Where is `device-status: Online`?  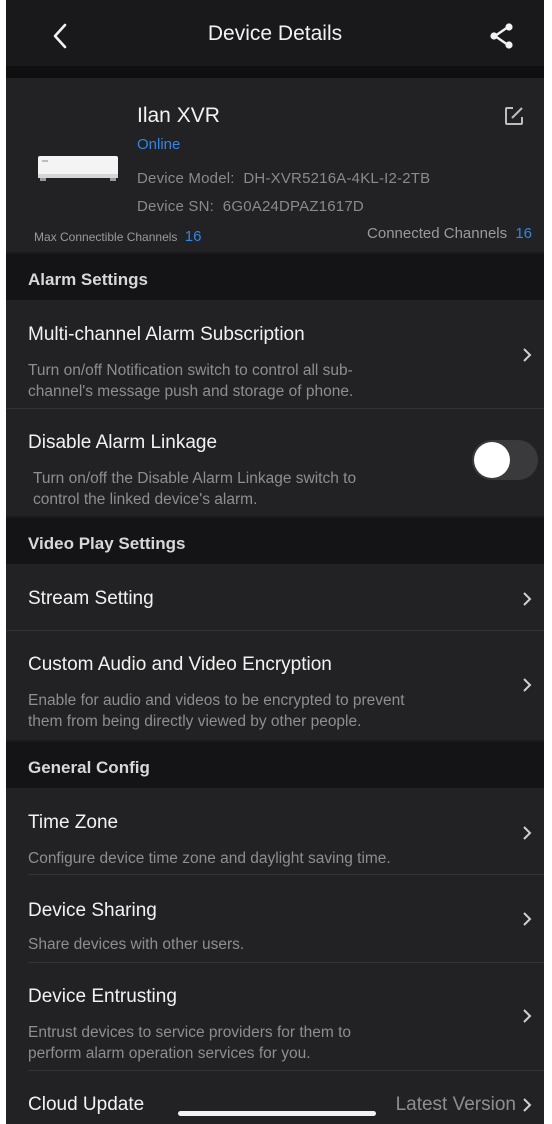
device-status: Online is located at coordinates (159, 144).